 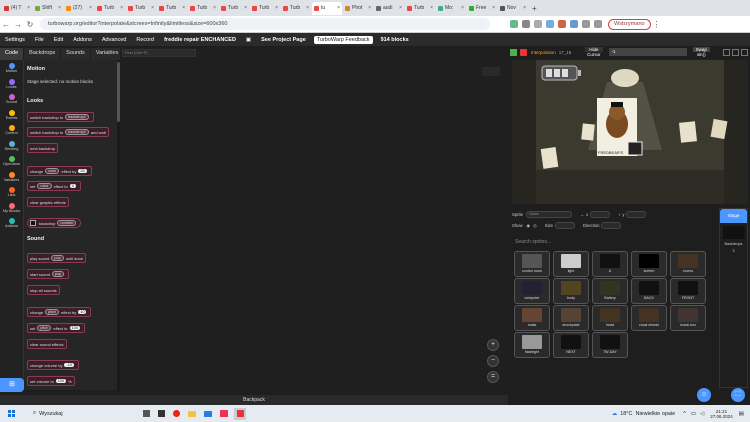 I want to click on sprite-tile: 7W-DAY, so click(x=610, y=345).